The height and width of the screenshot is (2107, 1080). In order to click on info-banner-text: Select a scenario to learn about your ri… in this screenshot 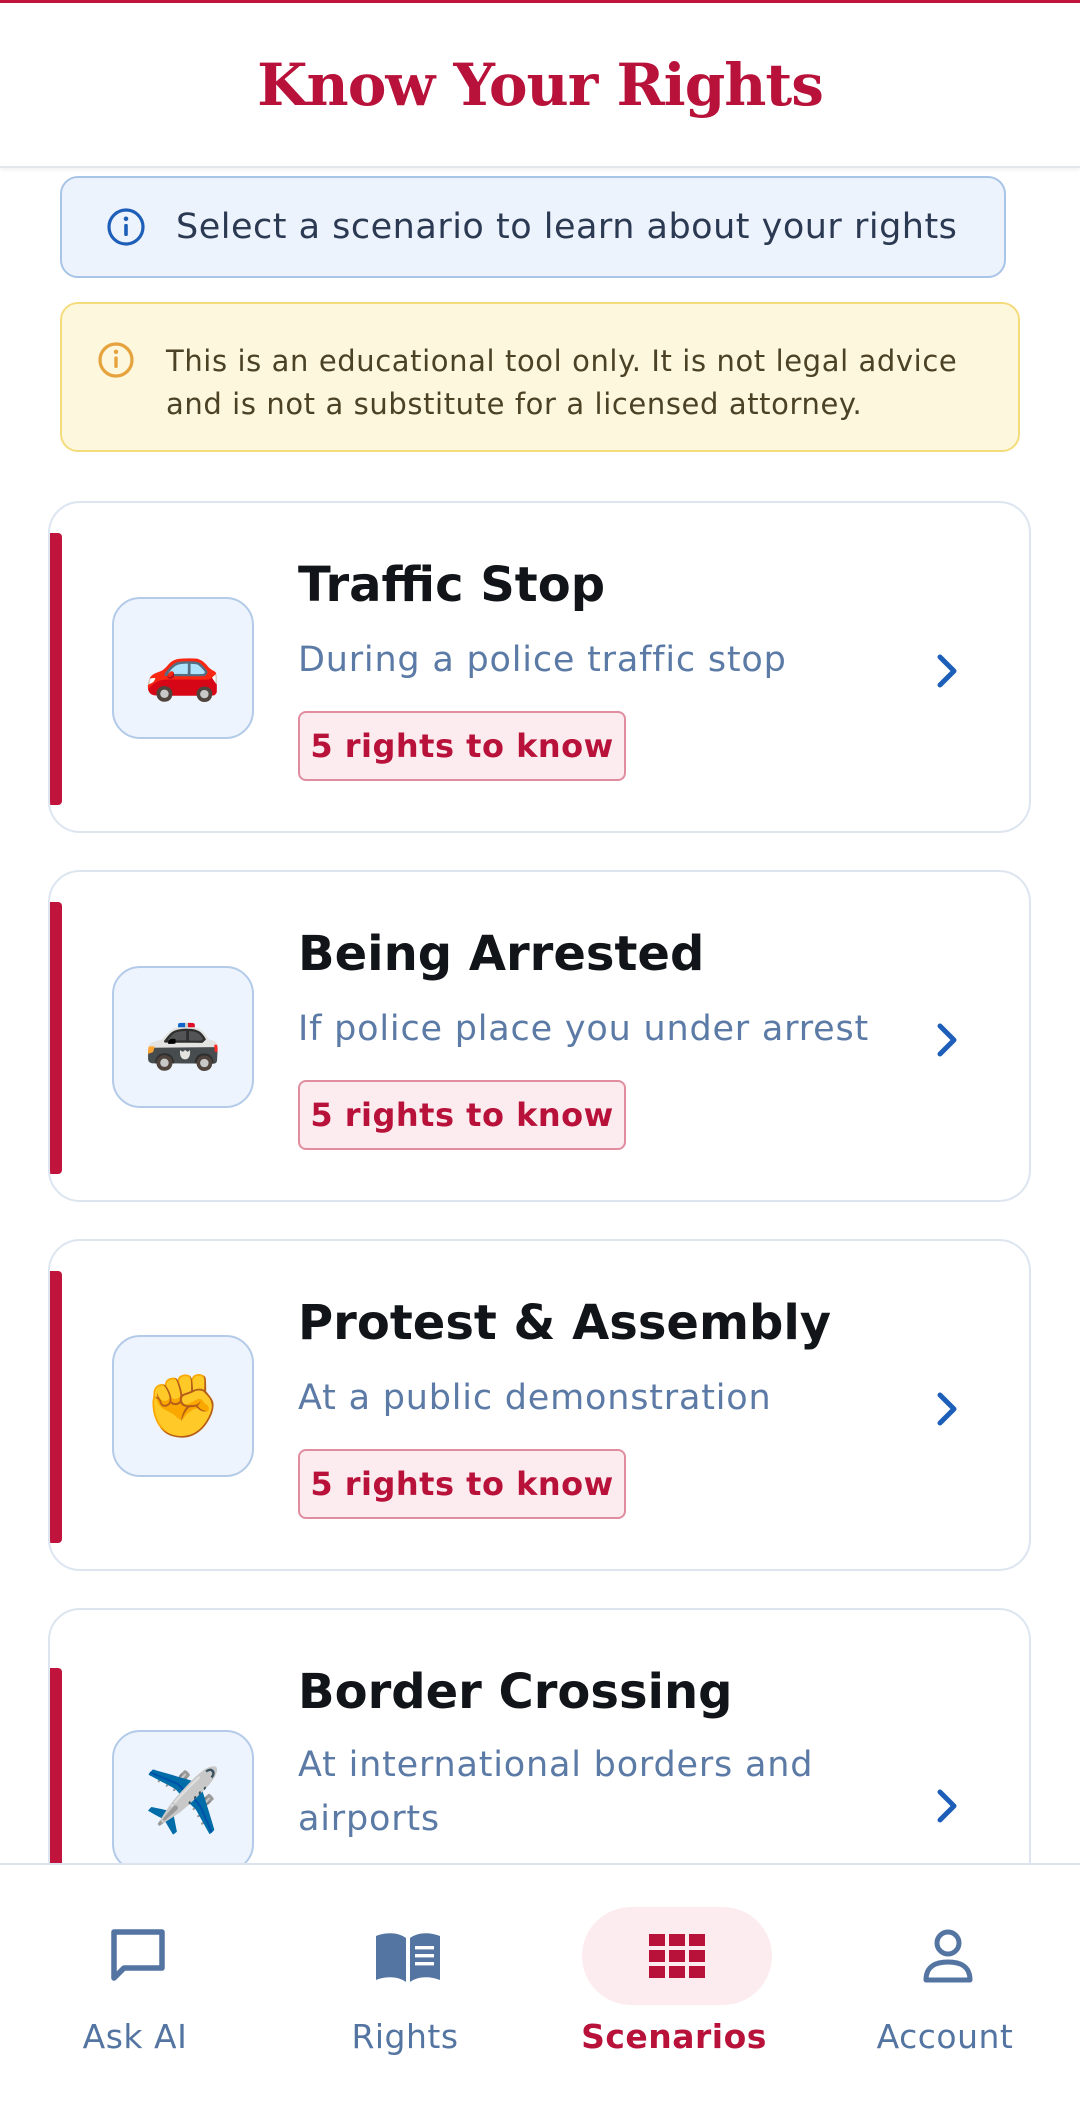, I will do `click(567, 227)`.